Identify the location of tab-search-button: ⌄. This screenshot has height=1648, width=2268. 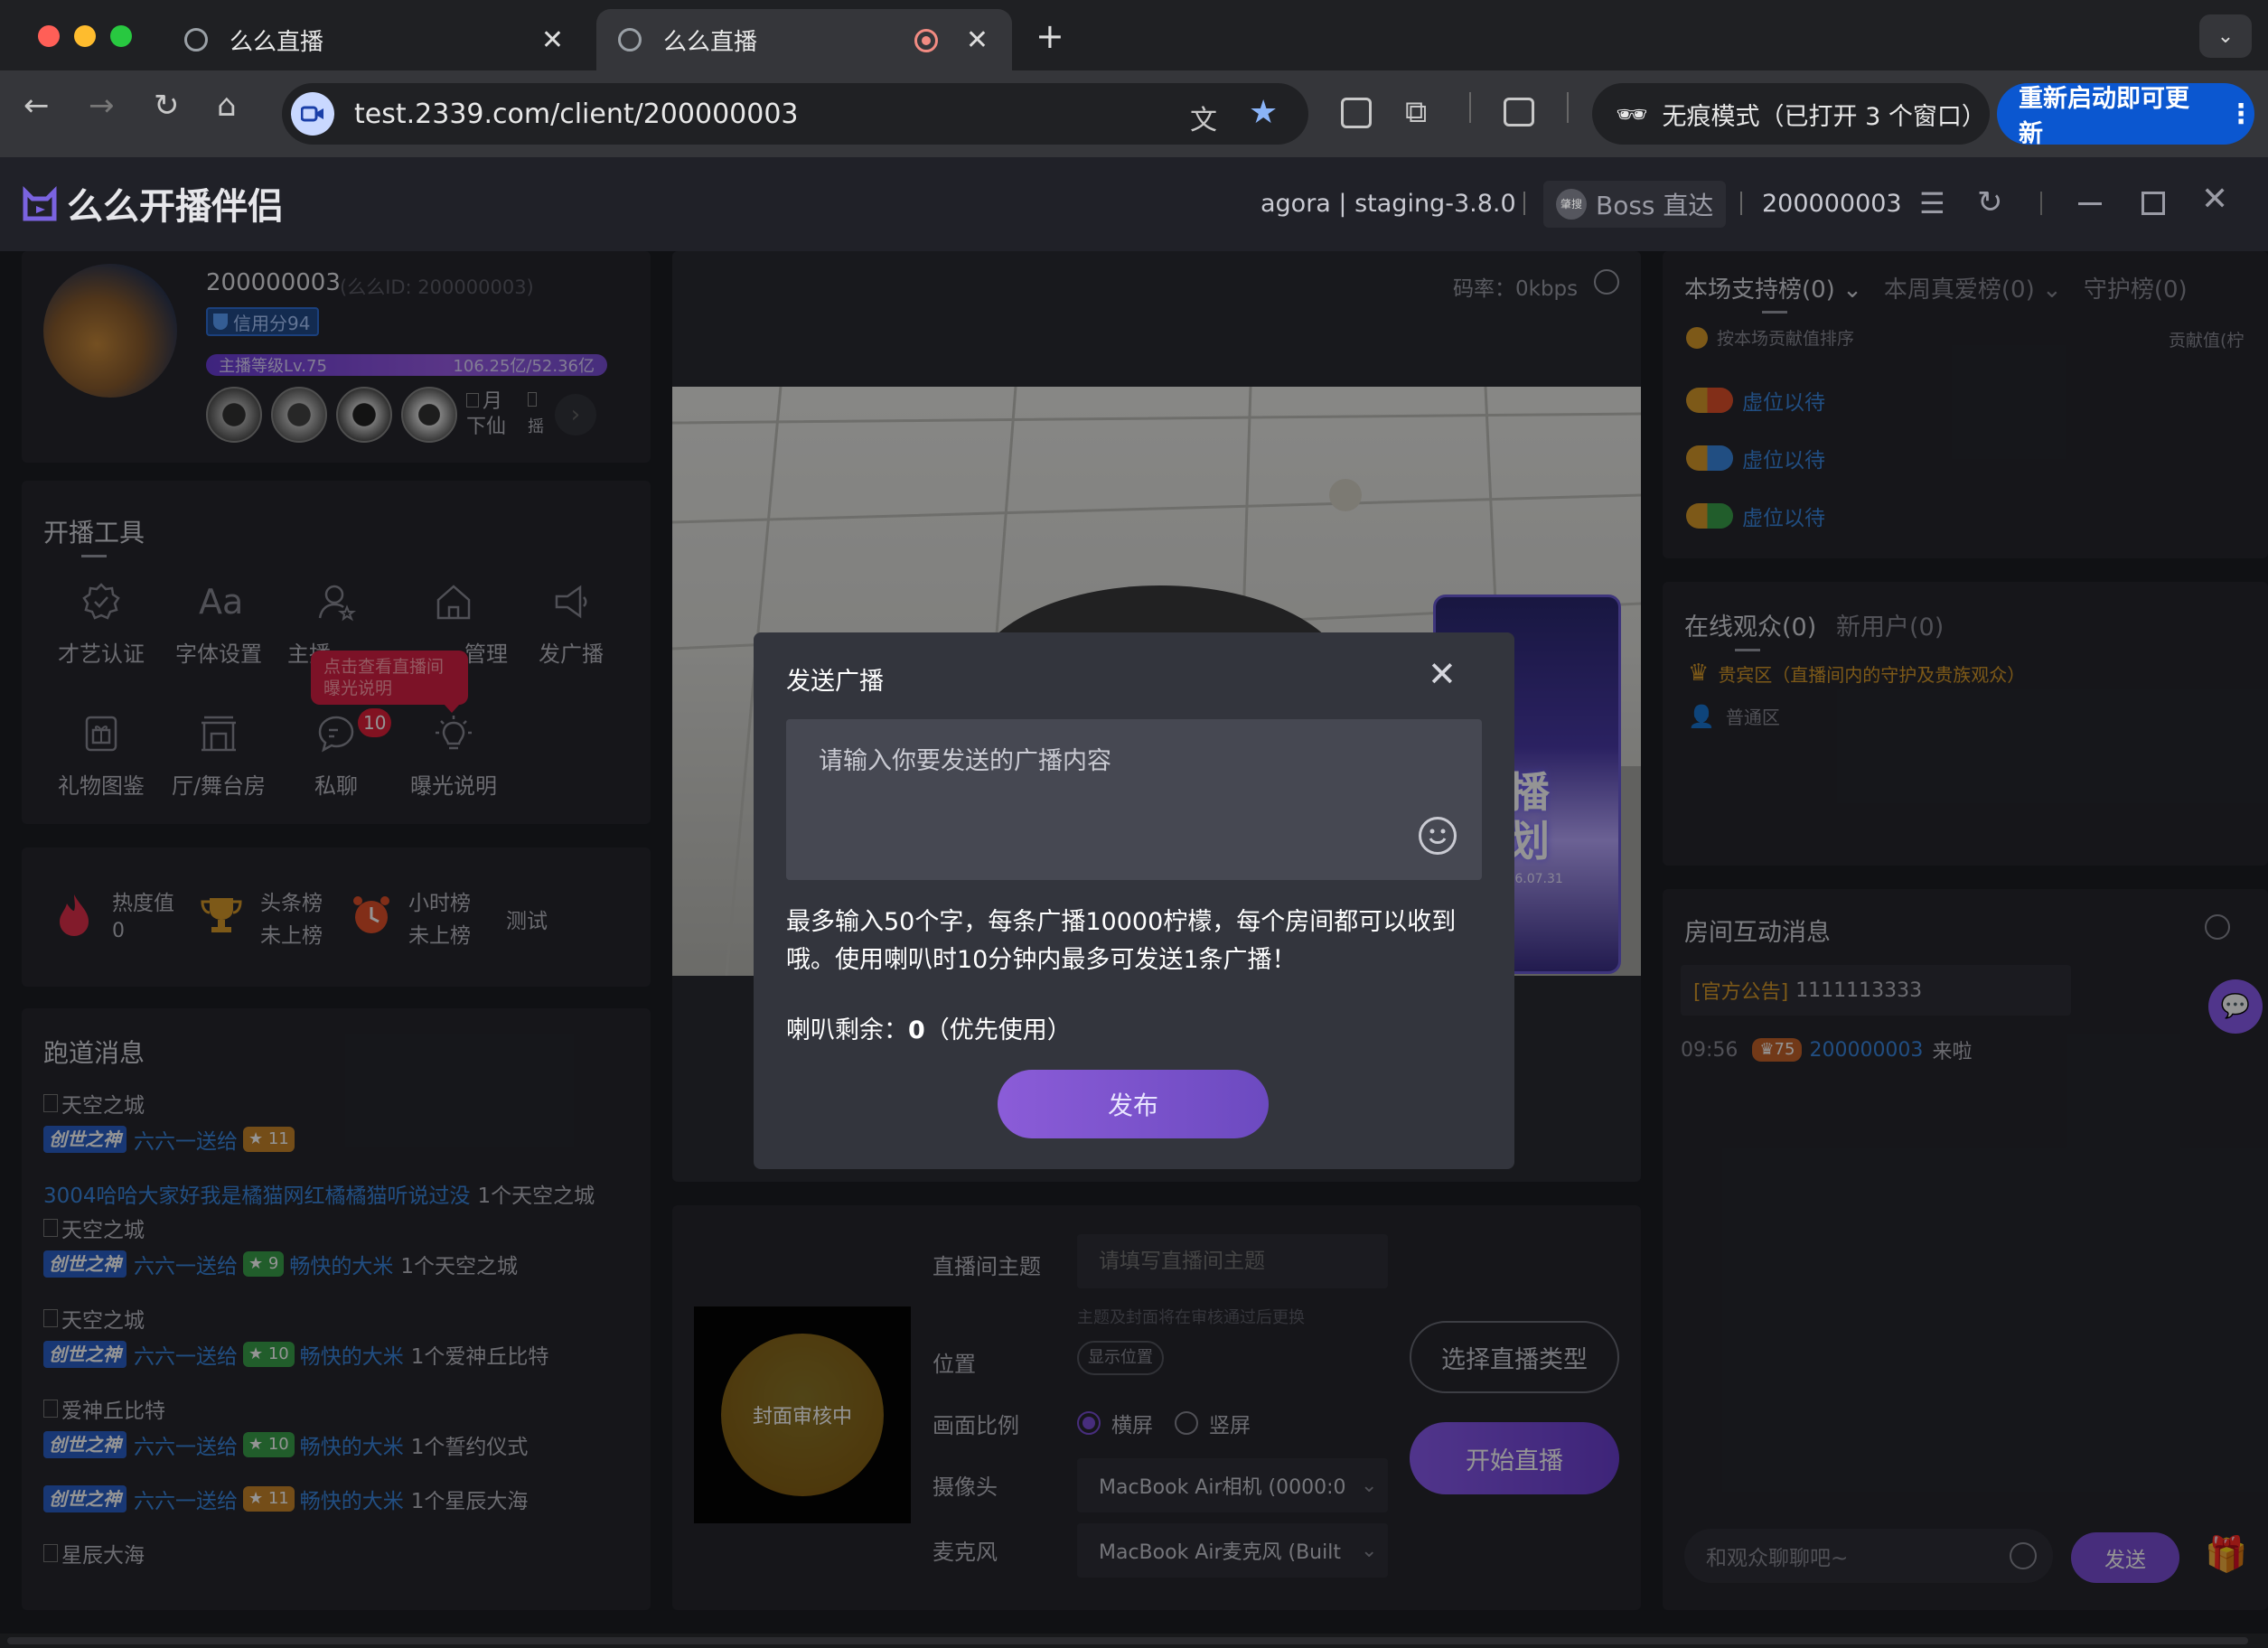
(2225, 36).